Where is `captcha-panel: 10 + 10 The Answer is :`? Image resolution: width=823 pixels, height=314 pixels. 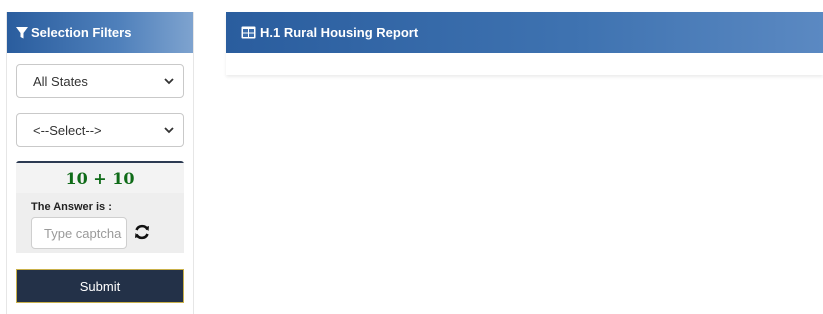 captcha-panel: 10 + 10 The Answer is : is located at coordinates (100, 207).